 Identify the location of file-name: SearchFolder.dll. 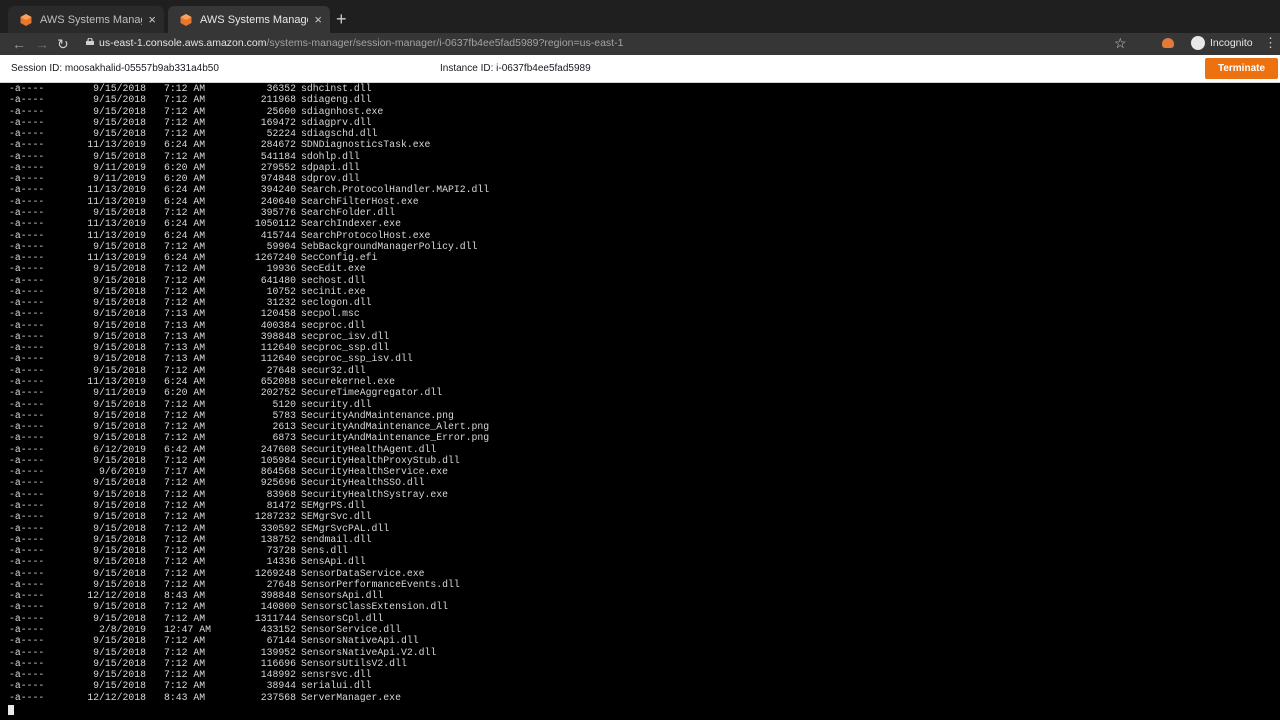
(348, 212).